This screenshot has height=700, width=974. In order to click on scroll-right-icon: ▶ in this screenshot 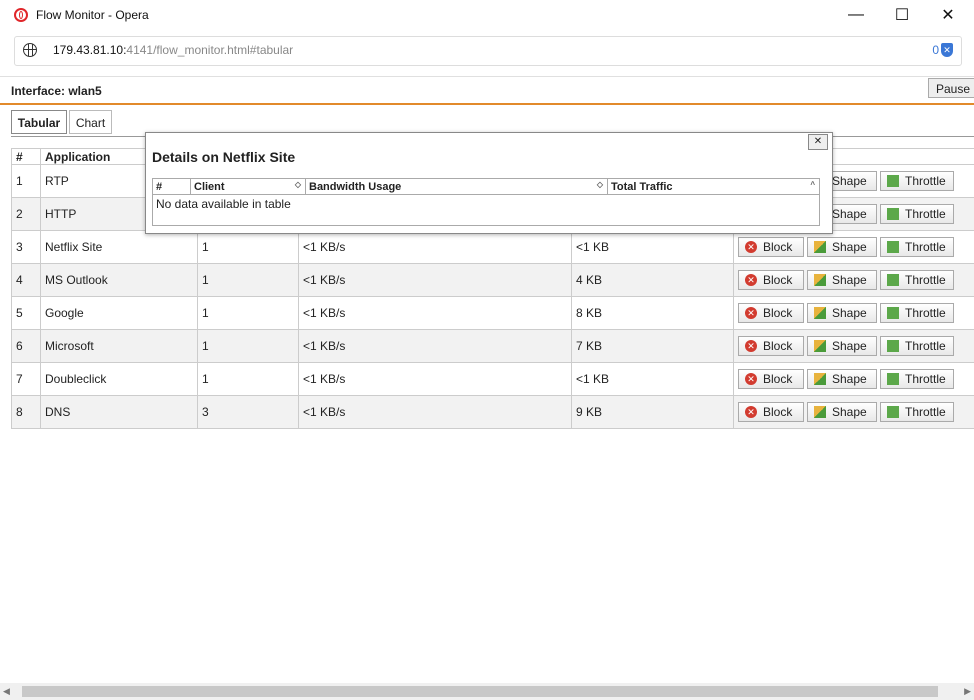, I will do `click(967, 691)`.